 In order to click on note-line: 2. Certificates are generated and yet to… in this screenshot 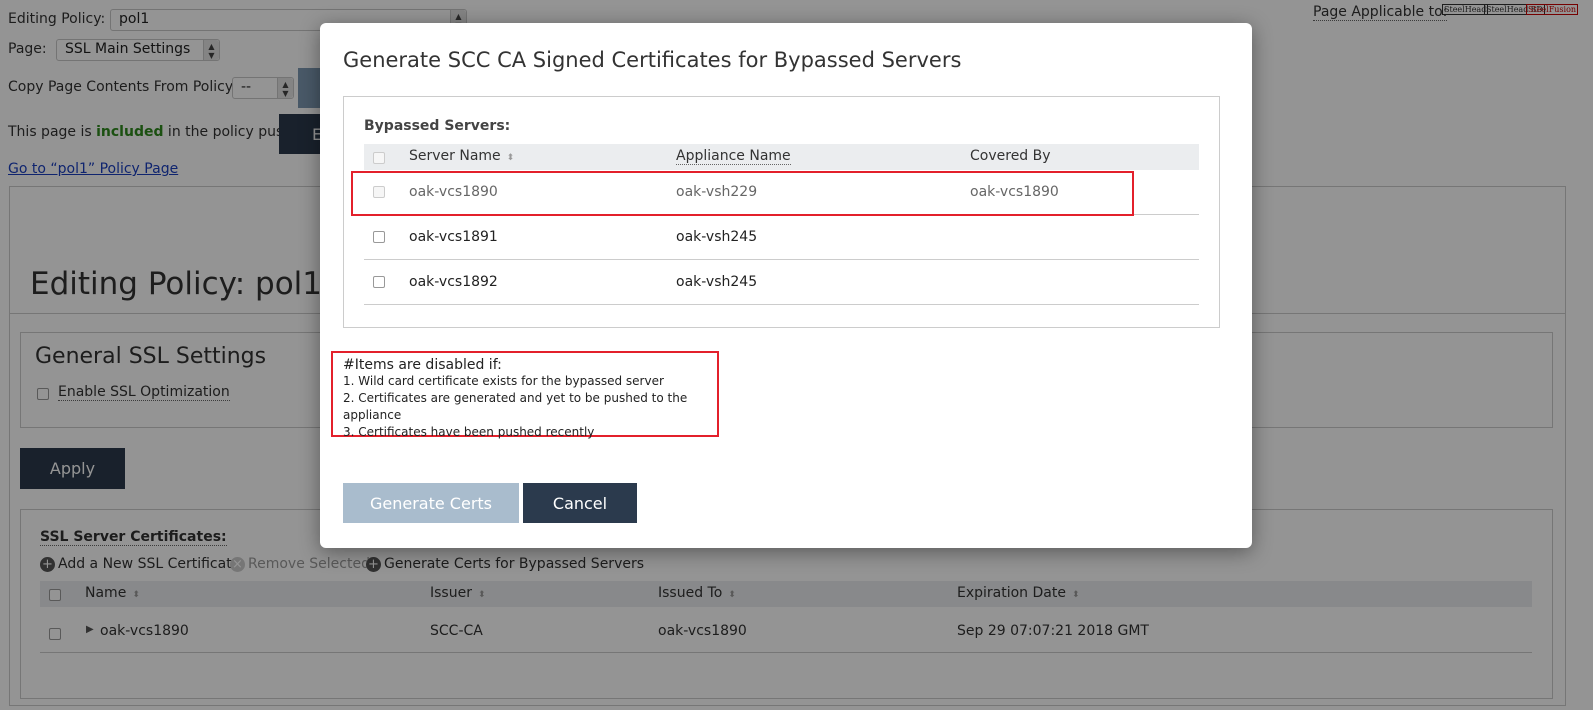, I will do `click(515, 406)`.